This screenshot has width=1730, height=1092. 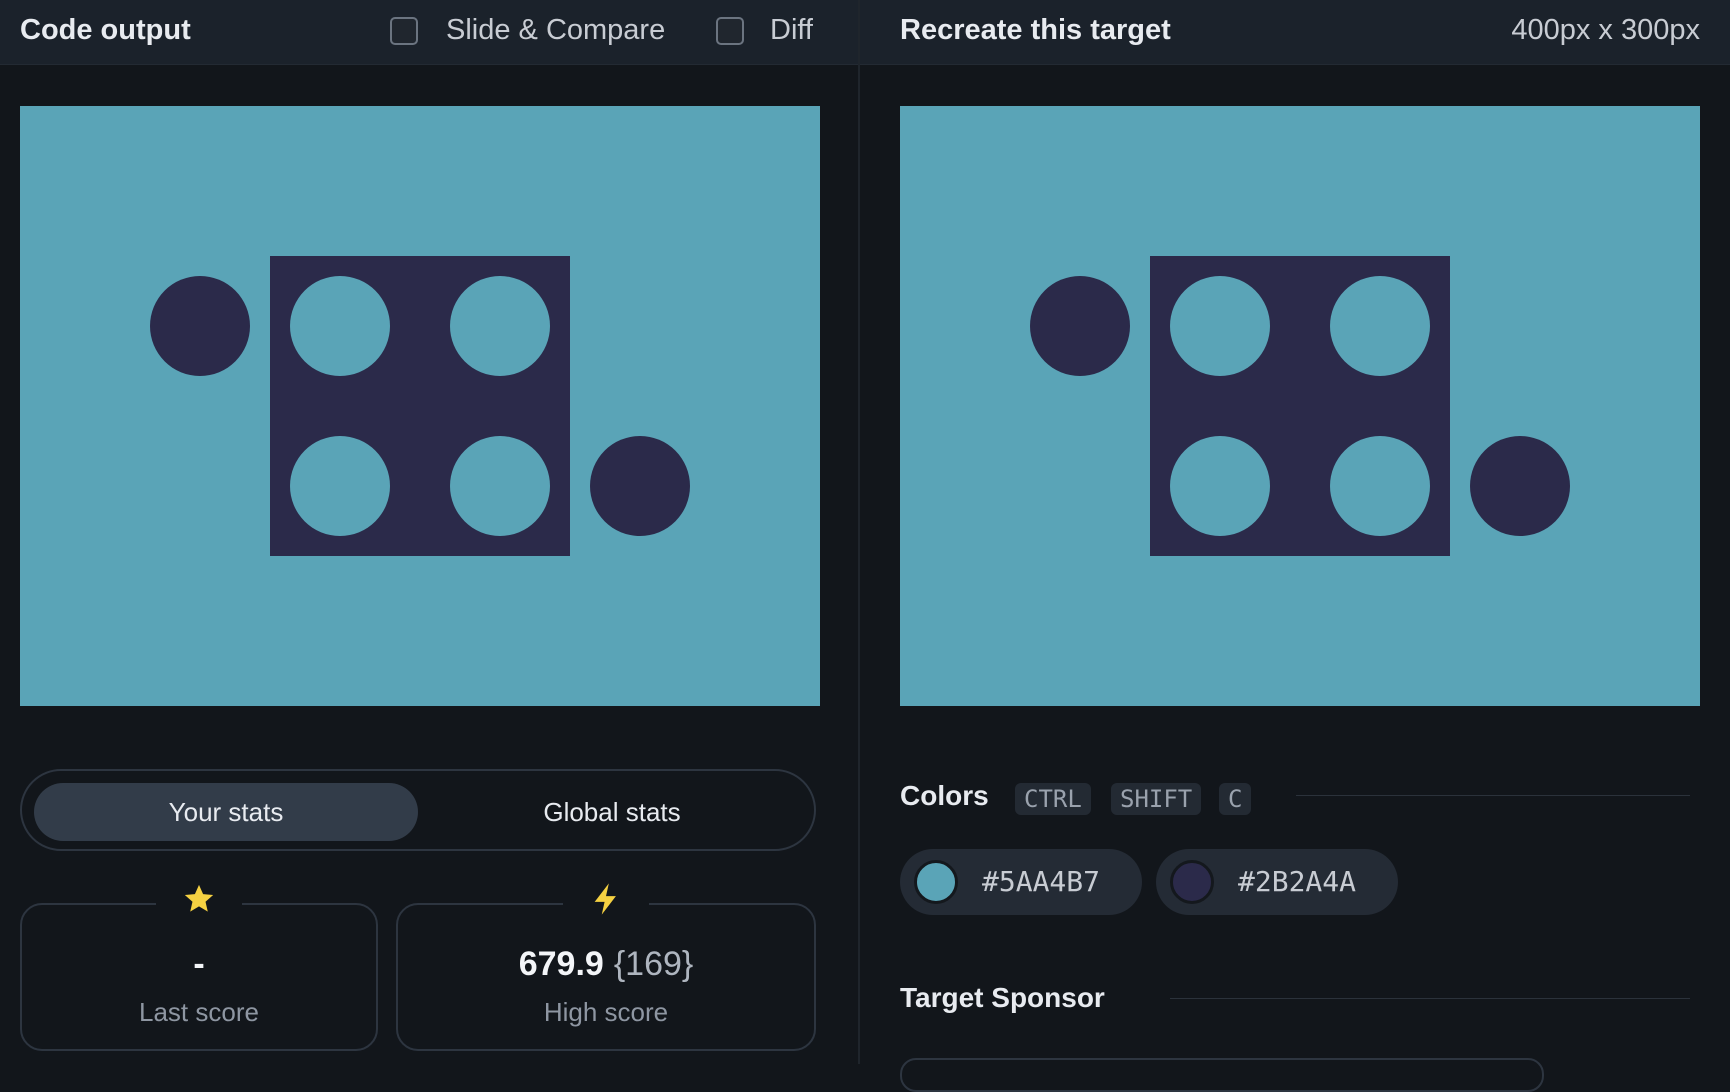 I want to click on star-icon, so click(x=199, y=905).